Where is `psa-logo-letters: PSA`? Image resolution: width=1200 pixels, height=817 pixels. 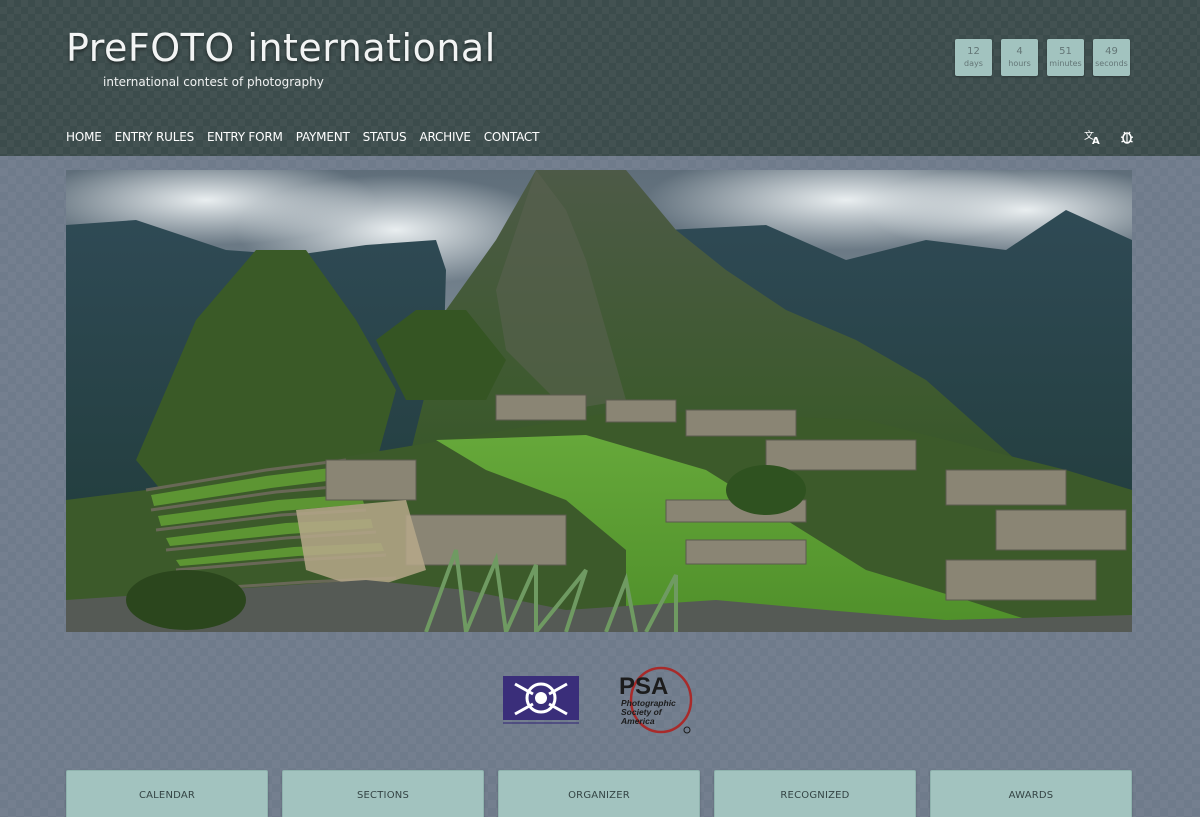 psa-logo-letters: PSA is located at coordinates (643, 686).